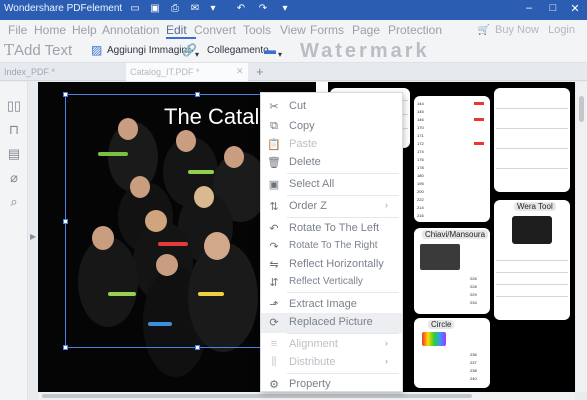 Image resolution: width=587 pixels, height=400 pixels. I want to click on menu-item-label: Replaced Picture, so click(331, 322).